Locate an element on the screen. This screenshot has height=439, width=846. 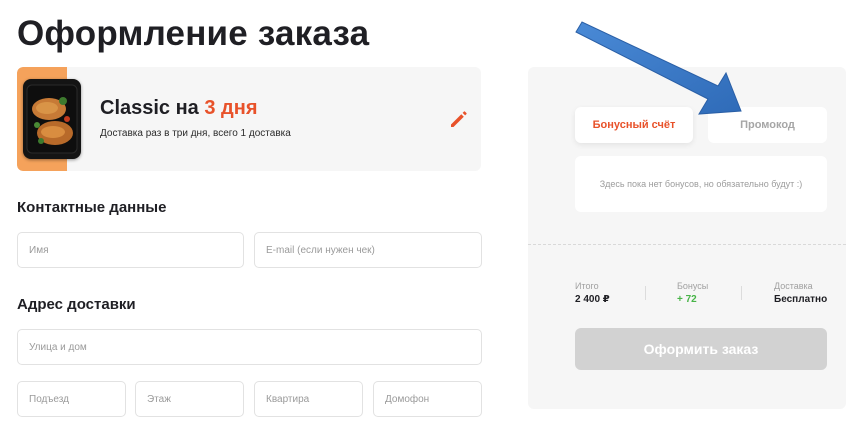
floor-input: Этаж is located at coordinates (189, 399).